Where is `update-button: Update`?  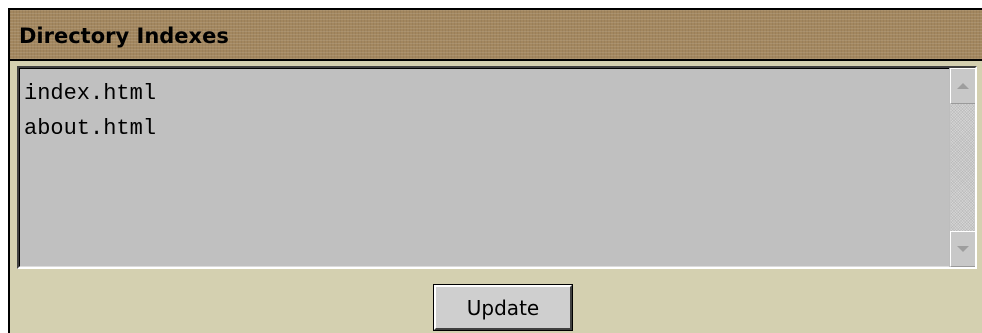 update-button: Update is located at coordinates (503, 307).